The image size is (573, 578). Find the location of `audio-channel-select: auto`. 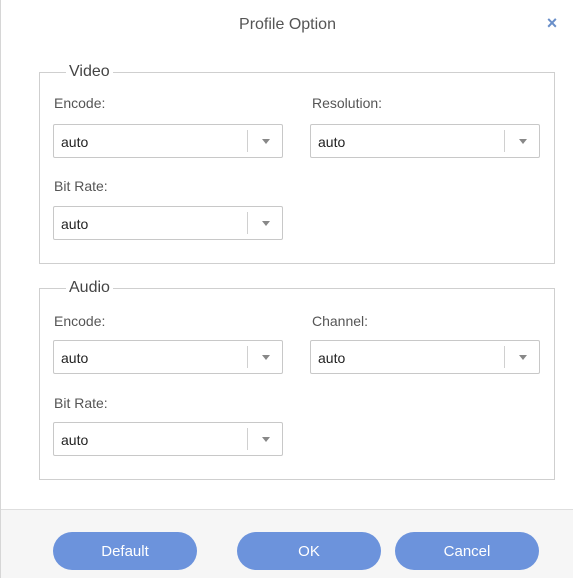

audio-channel-select: auto is located at coordinates (425, 357).